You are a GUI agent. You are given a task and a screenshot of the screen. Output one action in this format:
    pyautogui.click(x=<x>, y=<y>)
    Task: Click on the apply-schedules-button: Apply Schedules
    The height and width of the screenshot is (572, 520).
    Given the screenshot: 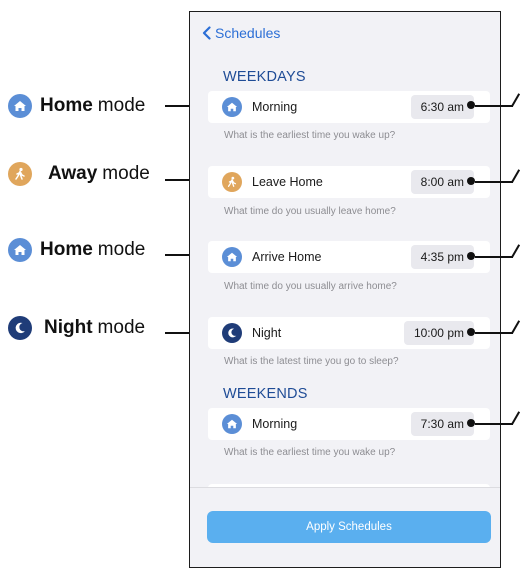 What is the action you would take?
    pyautogui.click(x=349, y=527)
    